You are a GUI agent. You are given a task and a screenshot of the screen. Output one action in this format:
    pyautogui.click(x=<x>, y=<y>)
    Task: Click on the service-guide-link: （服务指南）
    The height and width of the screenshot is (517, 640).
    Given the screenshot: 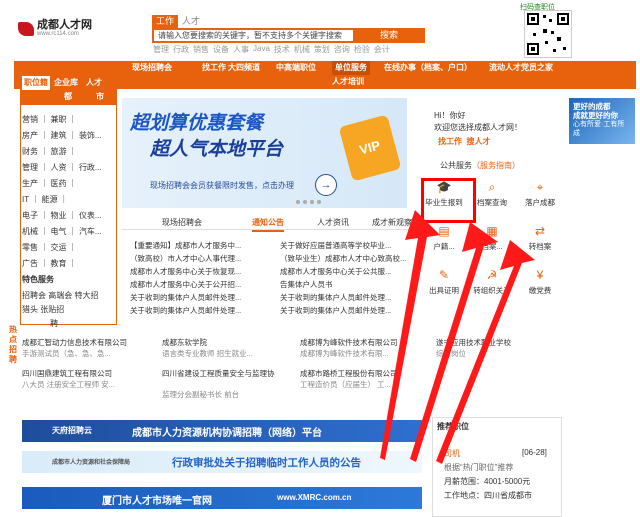 What is the action you would take?
    pyautogui.click(x=496, y=165)
    